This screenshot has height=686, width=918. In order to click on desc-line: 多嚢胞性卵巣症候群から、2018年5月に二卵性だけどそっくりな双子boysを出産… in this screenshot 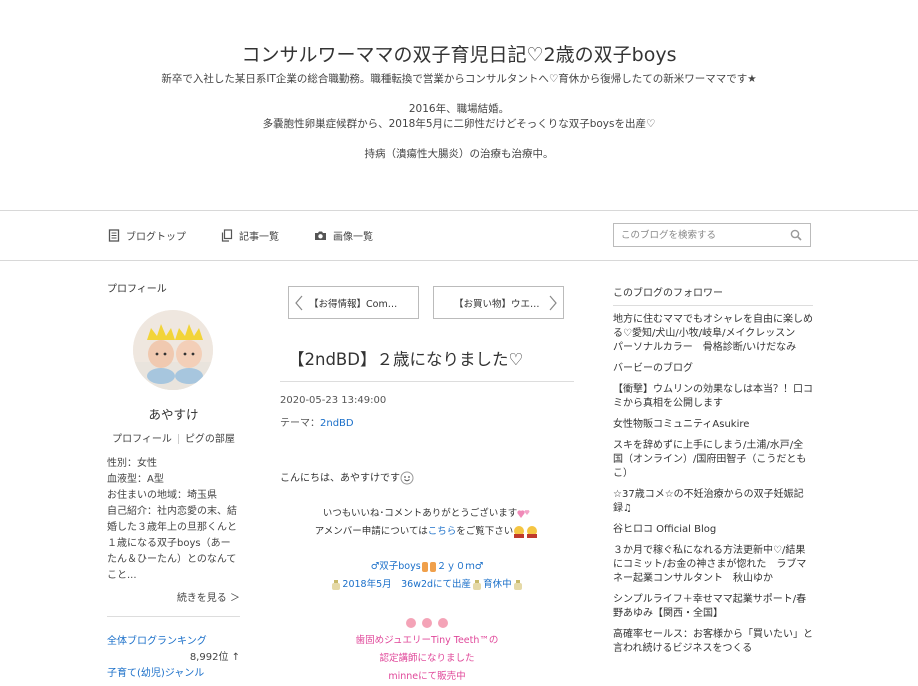, I will do `click(459, 124)`.